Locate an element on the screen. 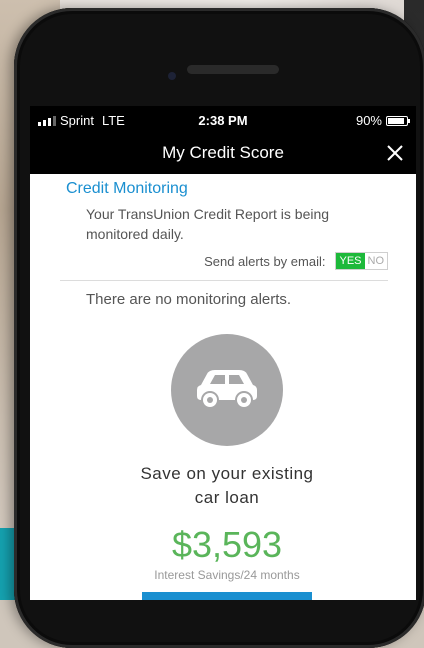 This screenshot has width=424, height=648. page-title: My Credit Score is located at coordinates (223, 152).